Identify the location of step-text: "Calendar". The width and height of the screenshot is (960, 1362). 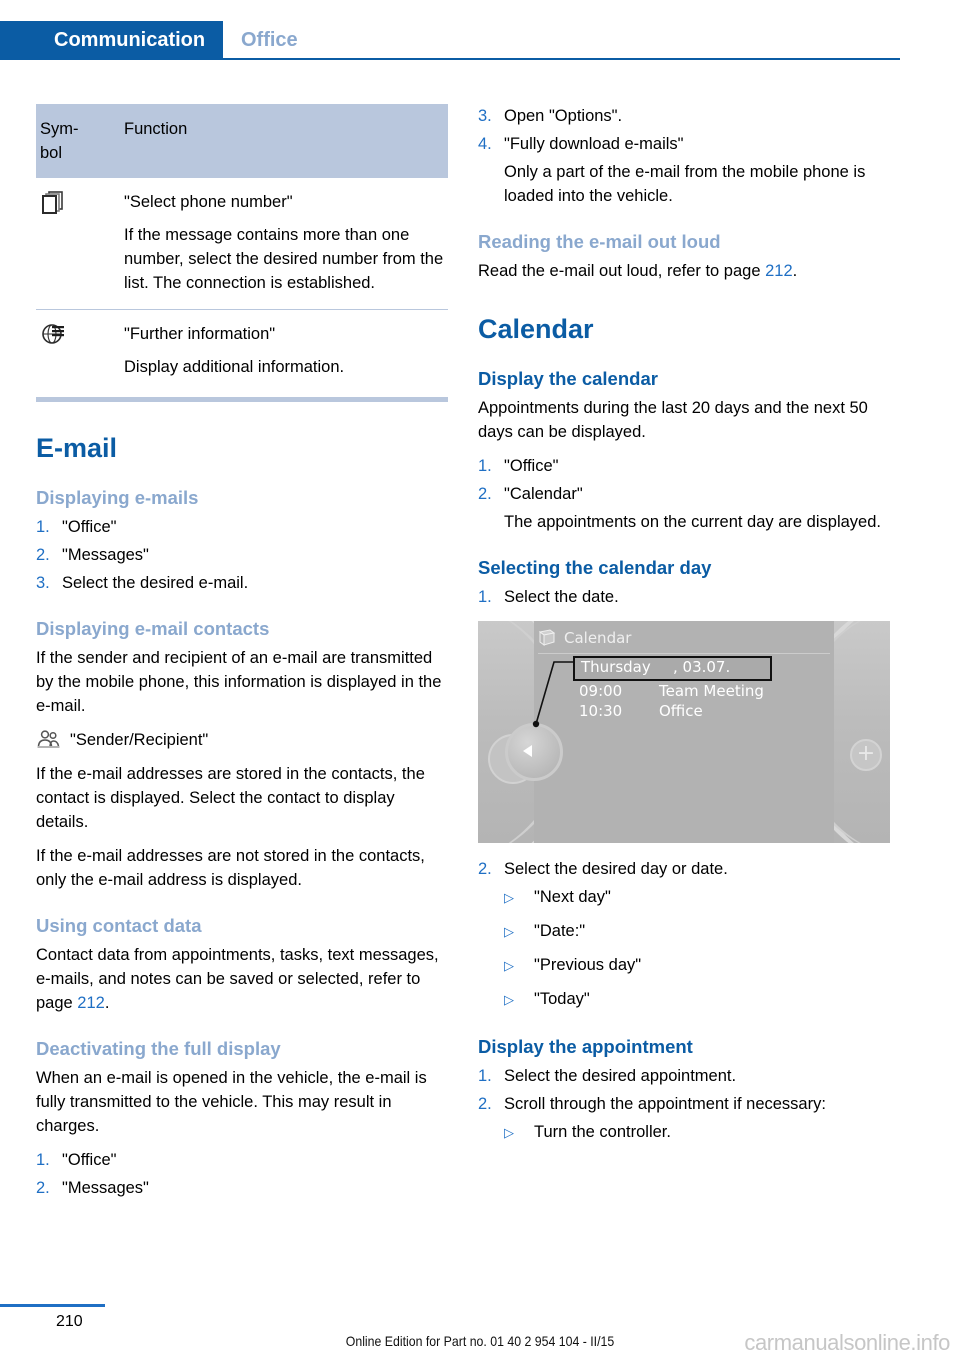
(543, 494).